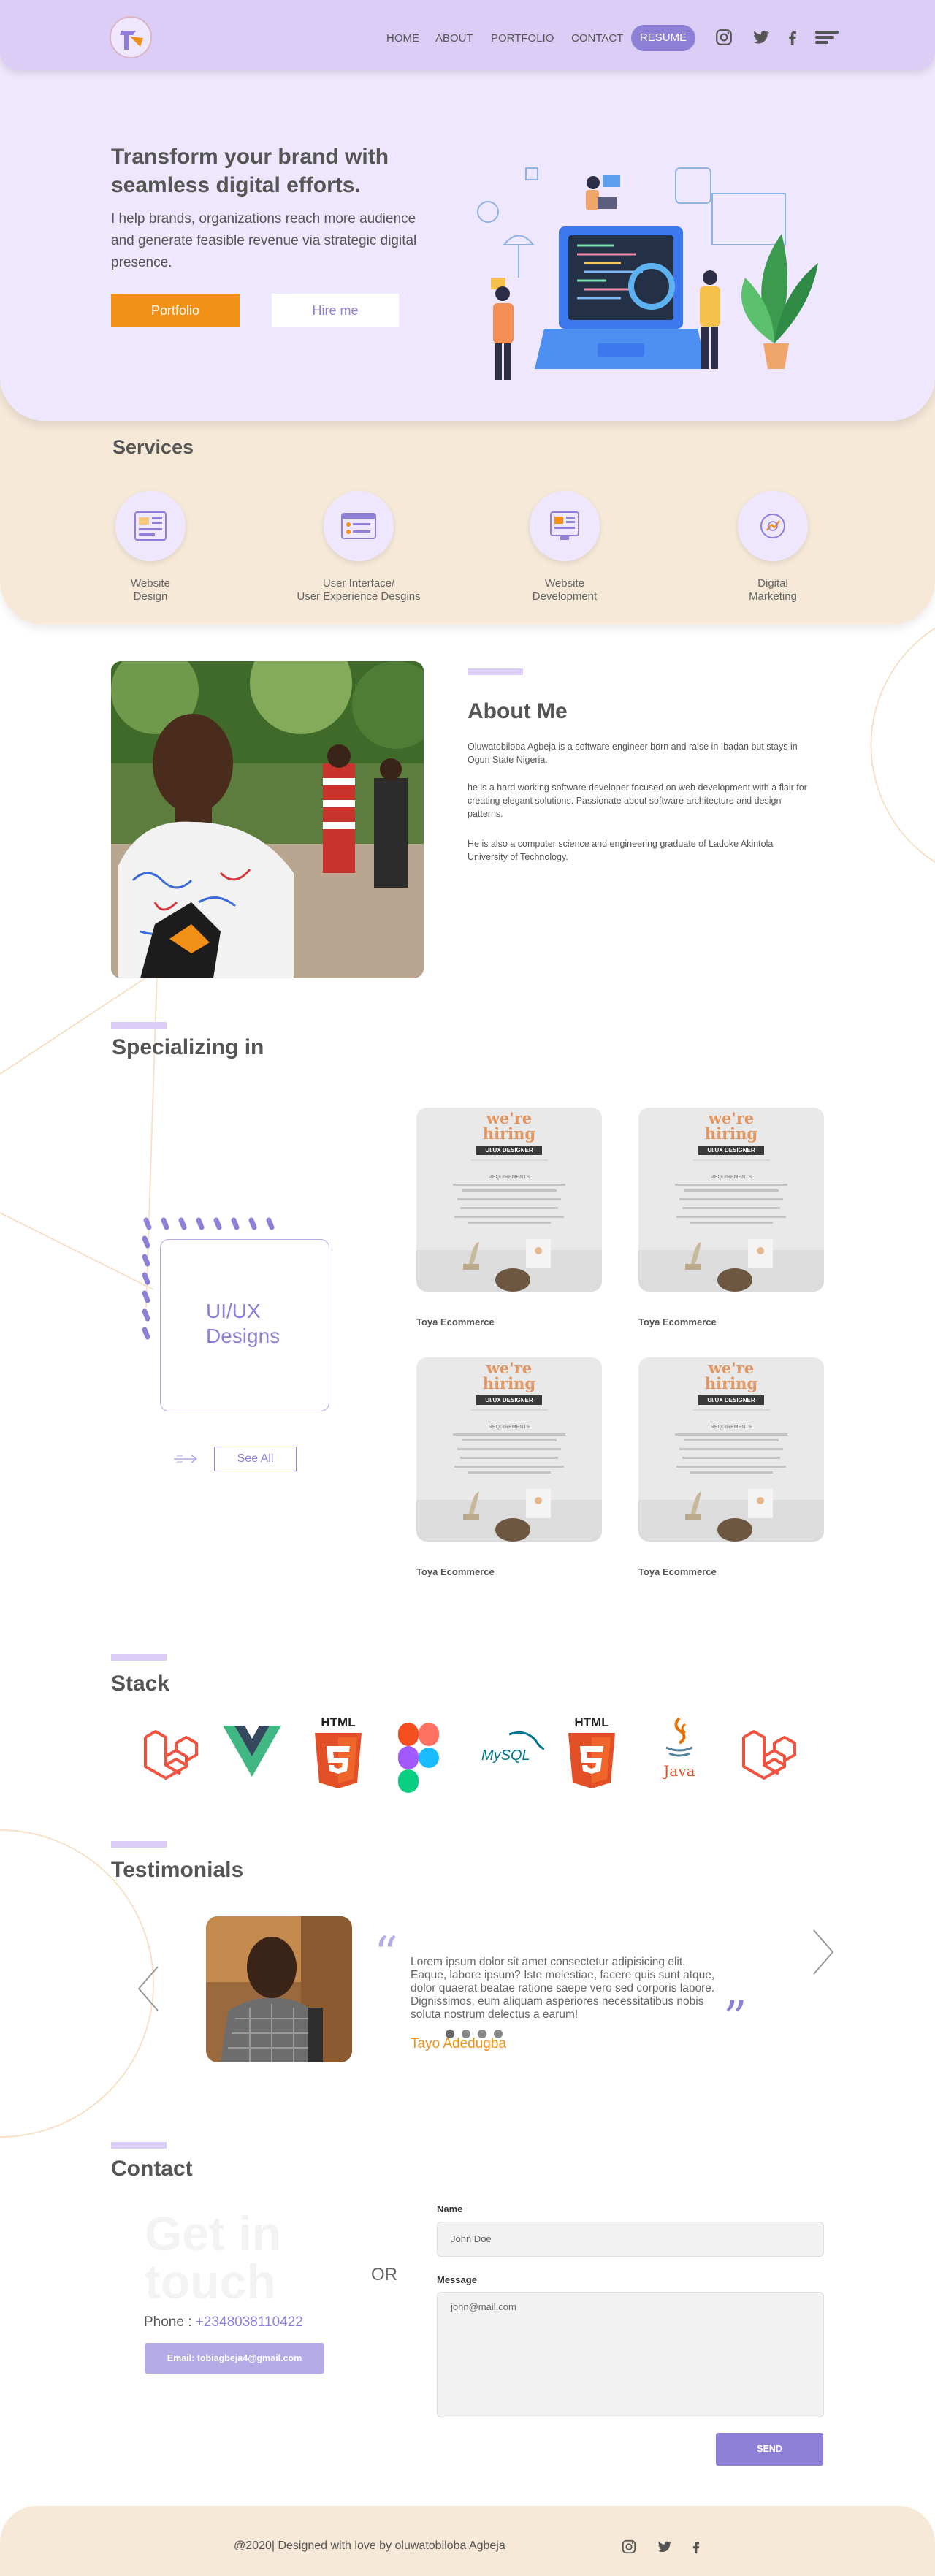  I want to click on testimonial-photo, so click(279, 1989).